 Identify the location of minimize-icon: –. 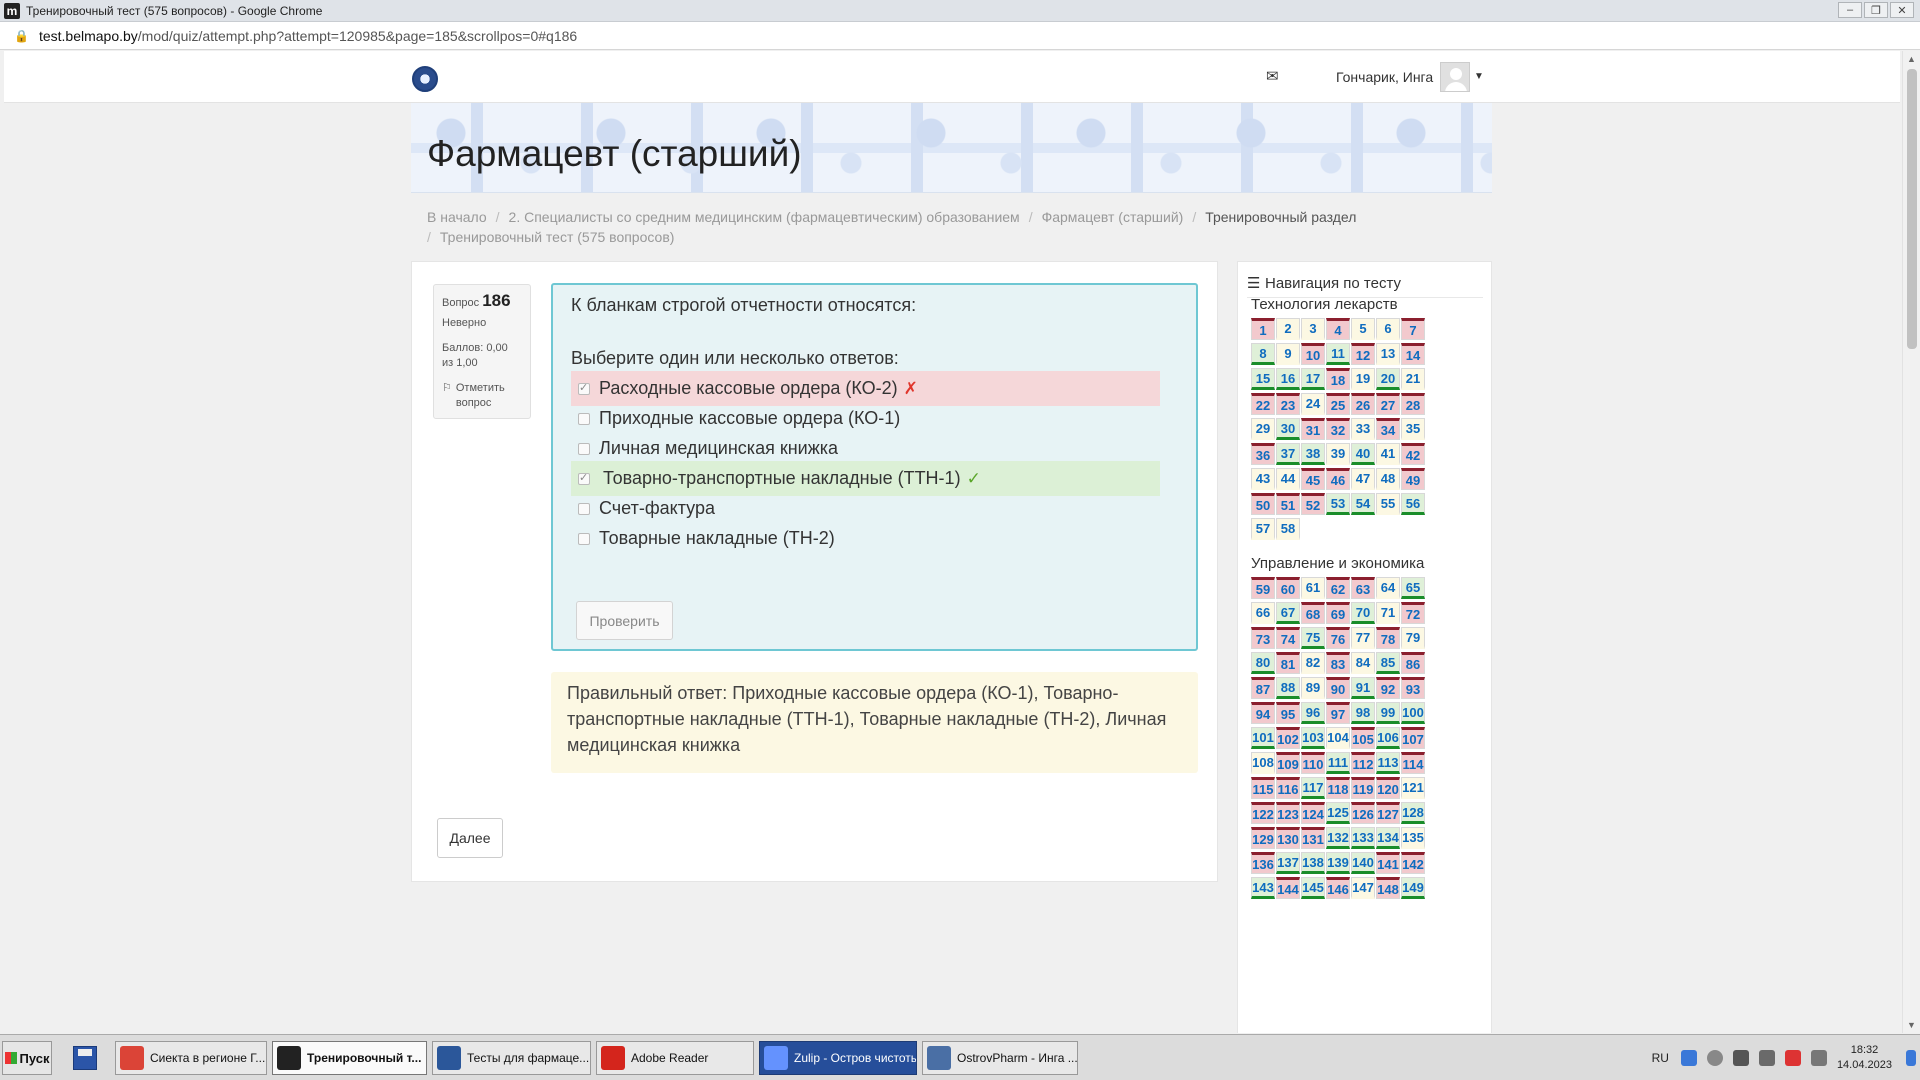
(1850, 10).